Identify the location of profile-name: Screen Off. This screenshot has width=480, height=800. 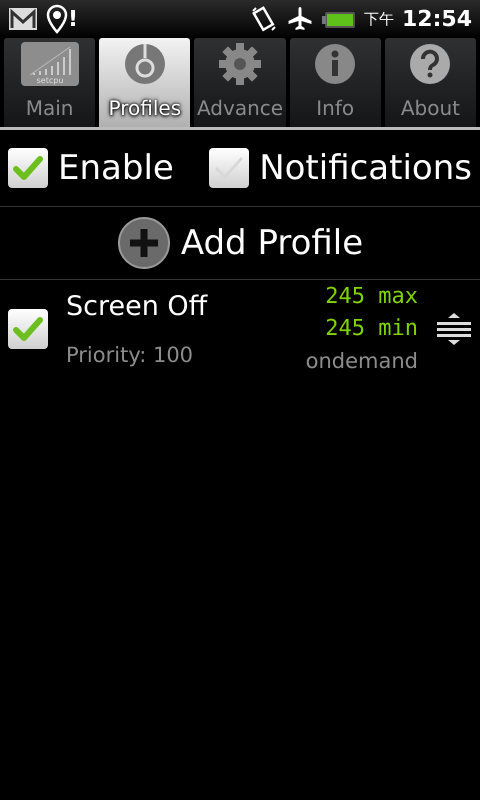
(137, 307).